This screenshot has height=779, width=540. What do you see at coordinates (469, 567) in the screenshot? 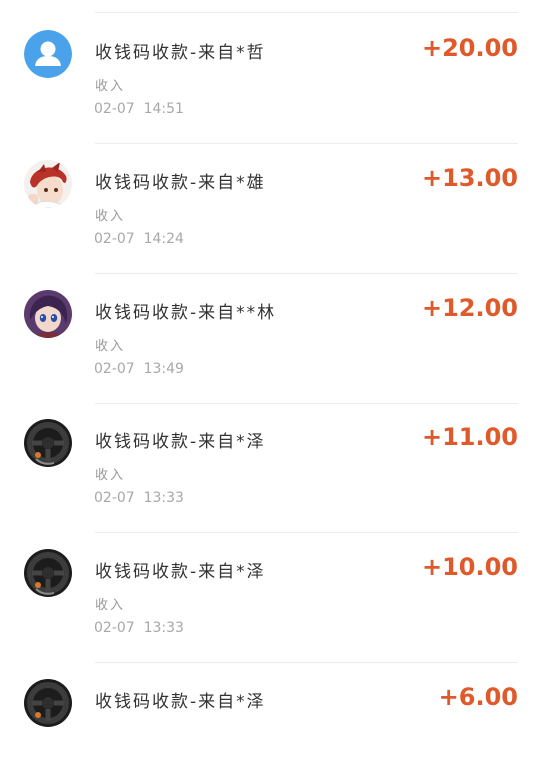
I see `transaction-amount: +10.00` at bounding box center [469, 567].